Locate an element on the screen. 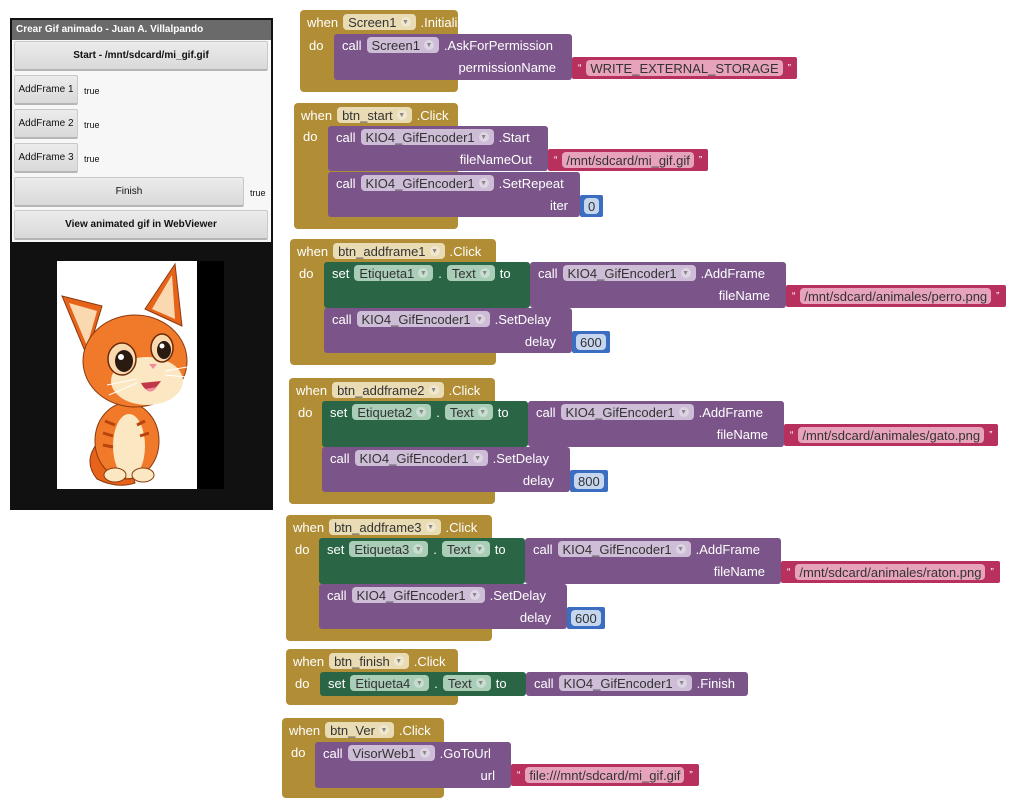  component-dropdown: btn_addframe2 ▼ is located at coordinates (388, 390).